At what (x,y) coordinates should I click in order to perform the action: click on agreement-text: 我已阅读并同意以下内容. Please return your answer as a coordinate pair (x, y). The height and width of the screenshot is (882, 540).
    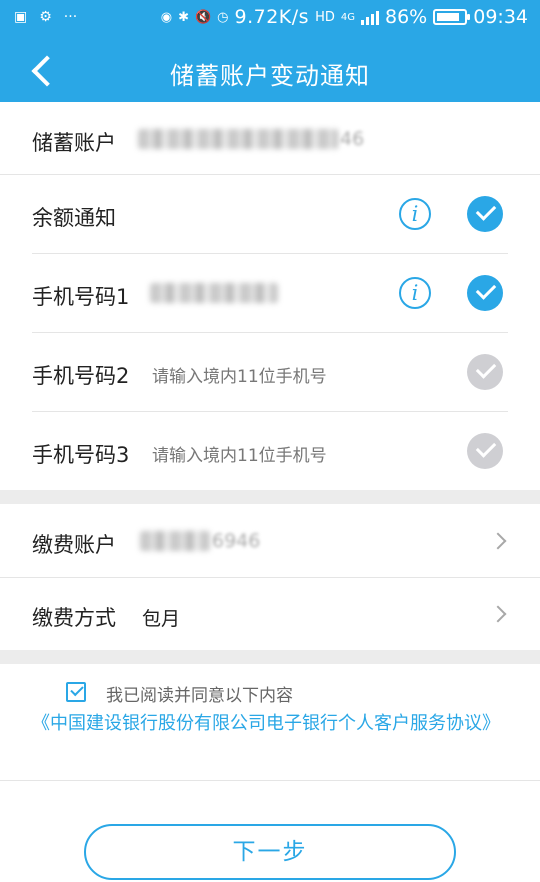
    Looking at the image, I should click on (199, 696).